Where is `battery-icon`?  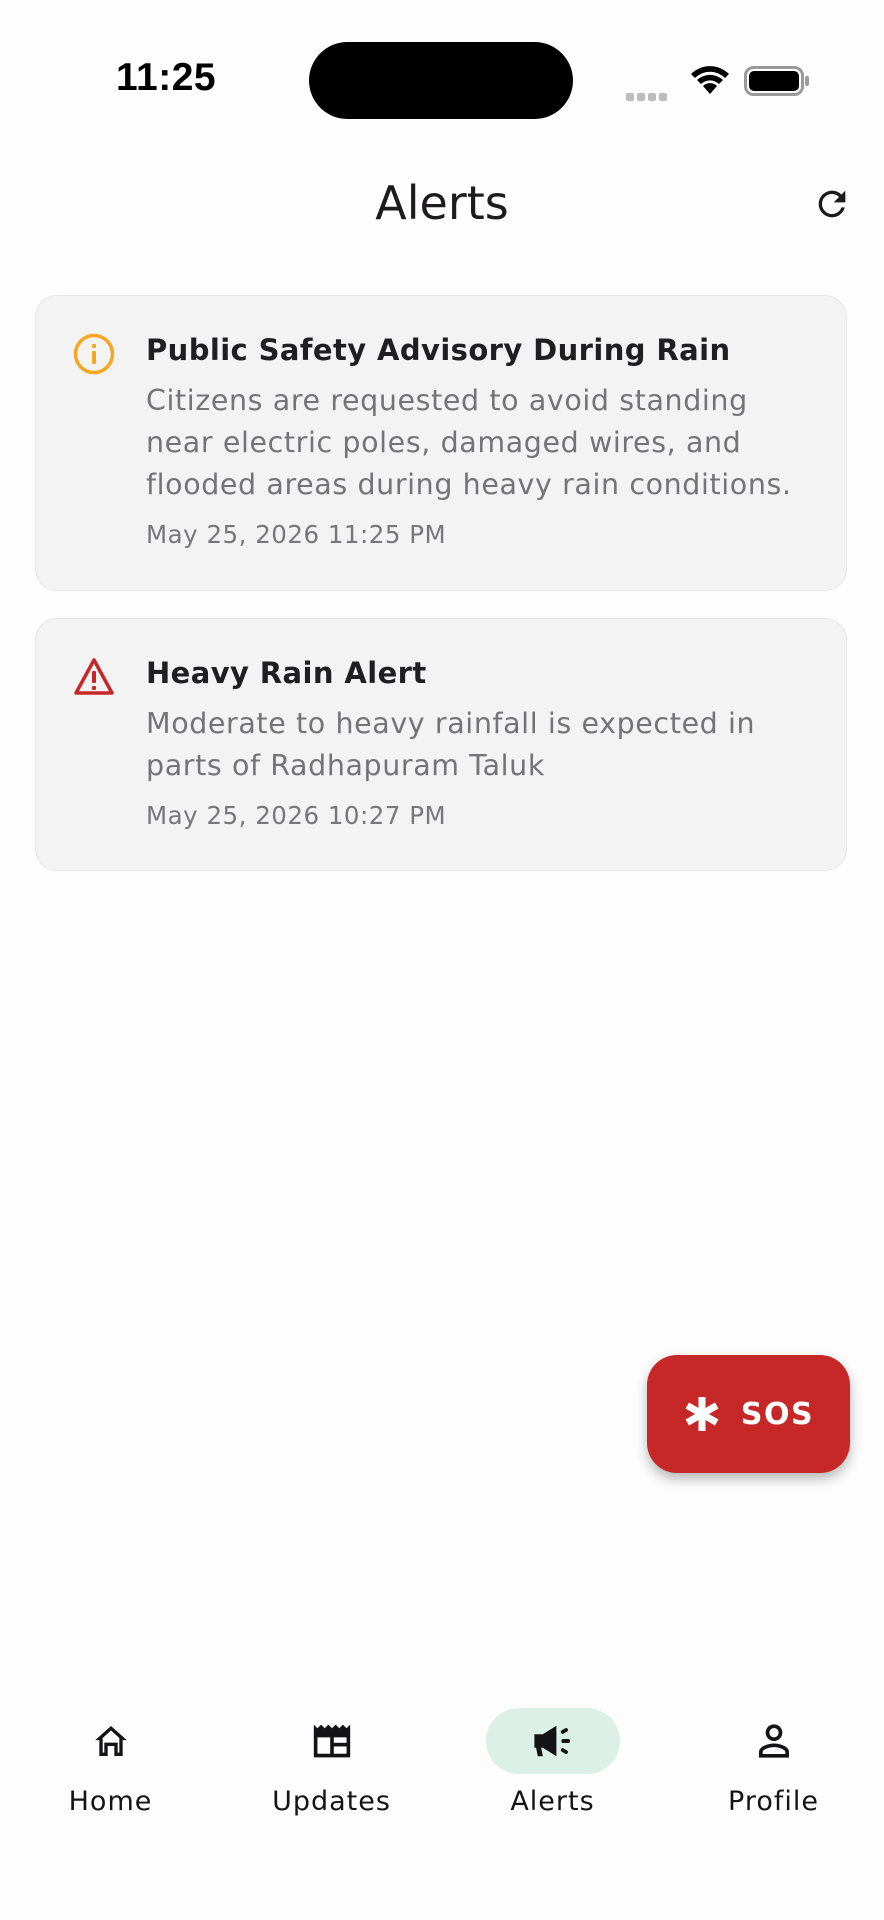 battery-icon is located at coordinates (776, 81).